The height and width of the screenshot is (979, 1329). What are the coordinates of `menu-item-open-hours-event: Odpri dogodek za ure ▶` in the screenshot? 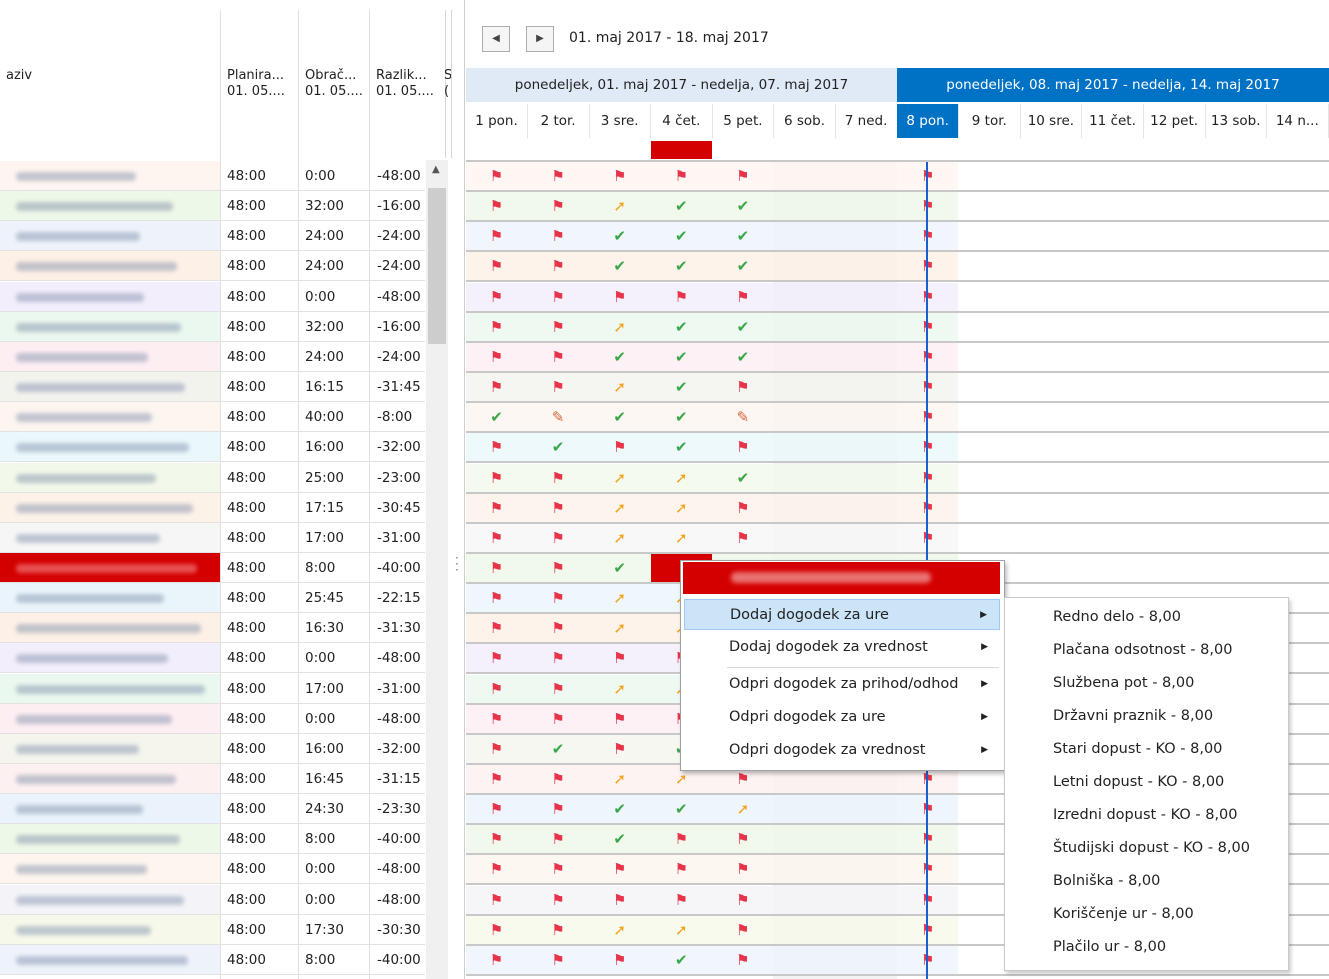 It's located at (842, 717).